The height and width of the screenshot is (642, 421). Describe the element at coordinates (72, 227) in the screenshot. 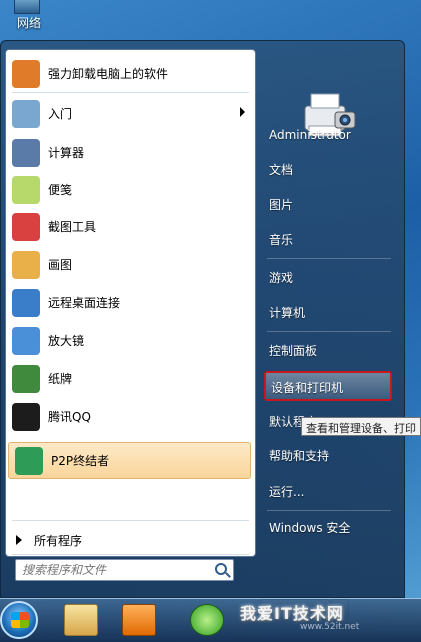

I see `program-label: 截图工具` at that location.